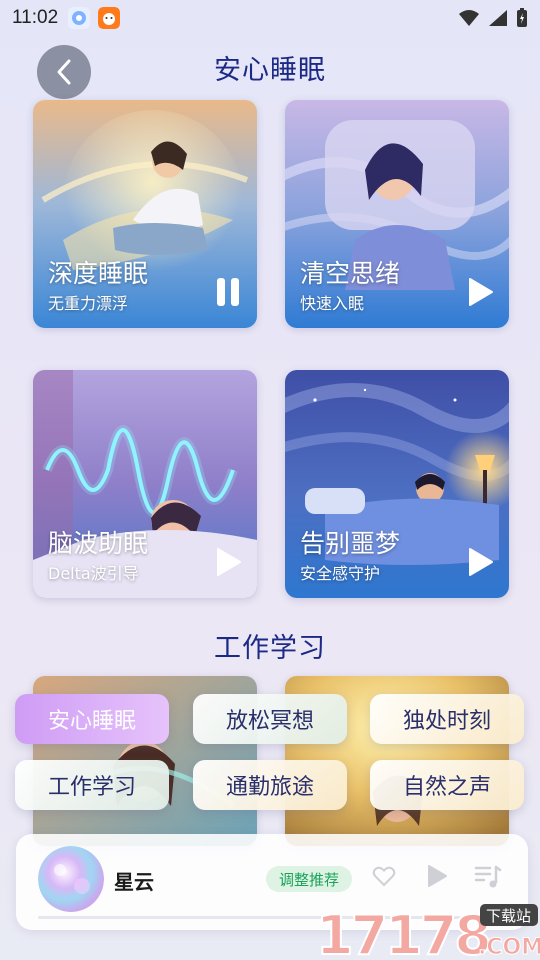  What do you see at coordinates (508, 916) in the screenshot?
I see `svg-text: 下载站` at bounding box center [508, 916].